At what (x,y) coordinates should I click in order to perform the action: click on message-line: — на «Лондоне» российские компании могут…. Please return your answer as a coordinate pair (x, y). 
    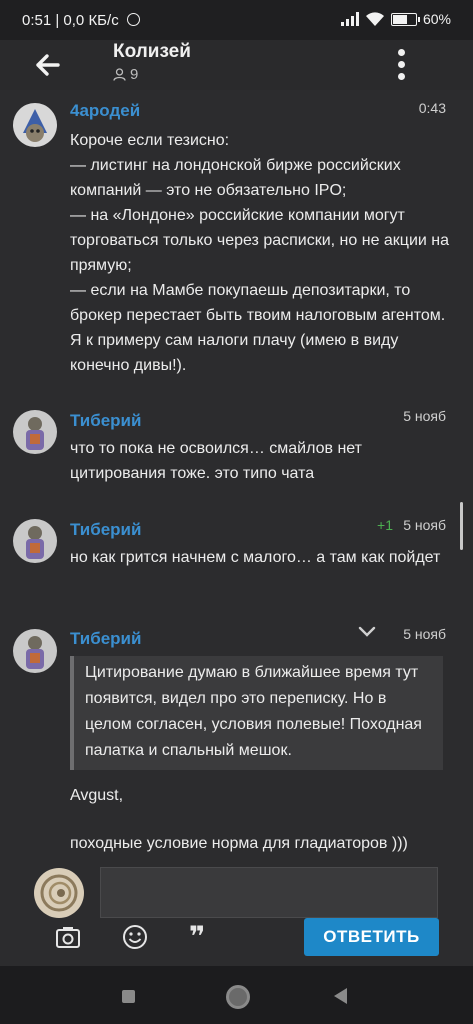
    Looking at the image, I should click on (260, 240).